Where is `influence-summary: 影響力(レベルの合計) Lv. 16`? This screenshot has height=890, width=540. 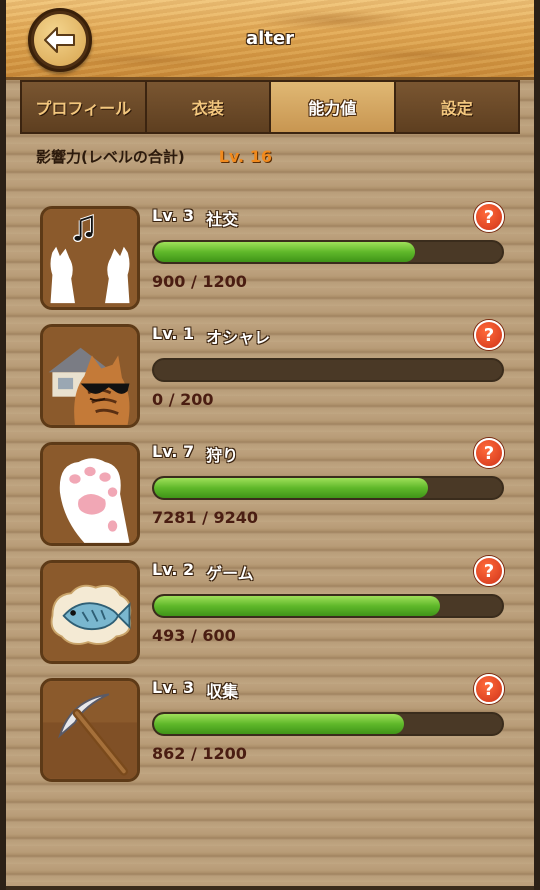 influence-summary: 影響力(レベルの合計) Lv. 16 is located at coordinates (154, 156).